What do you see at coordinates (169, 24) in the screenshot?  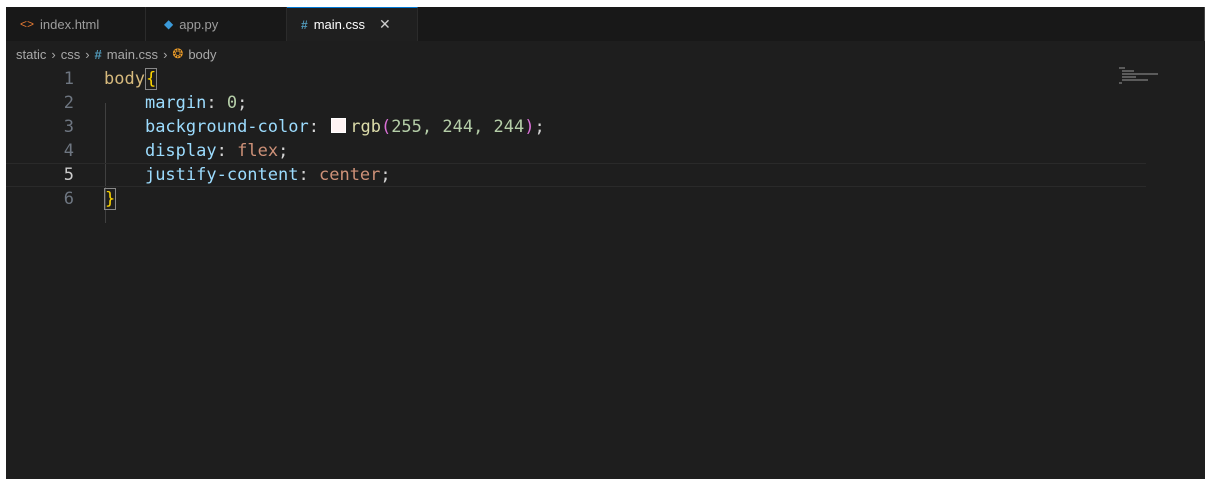 I see `python-file-icon: ◆` at bounding box center [169, 24].